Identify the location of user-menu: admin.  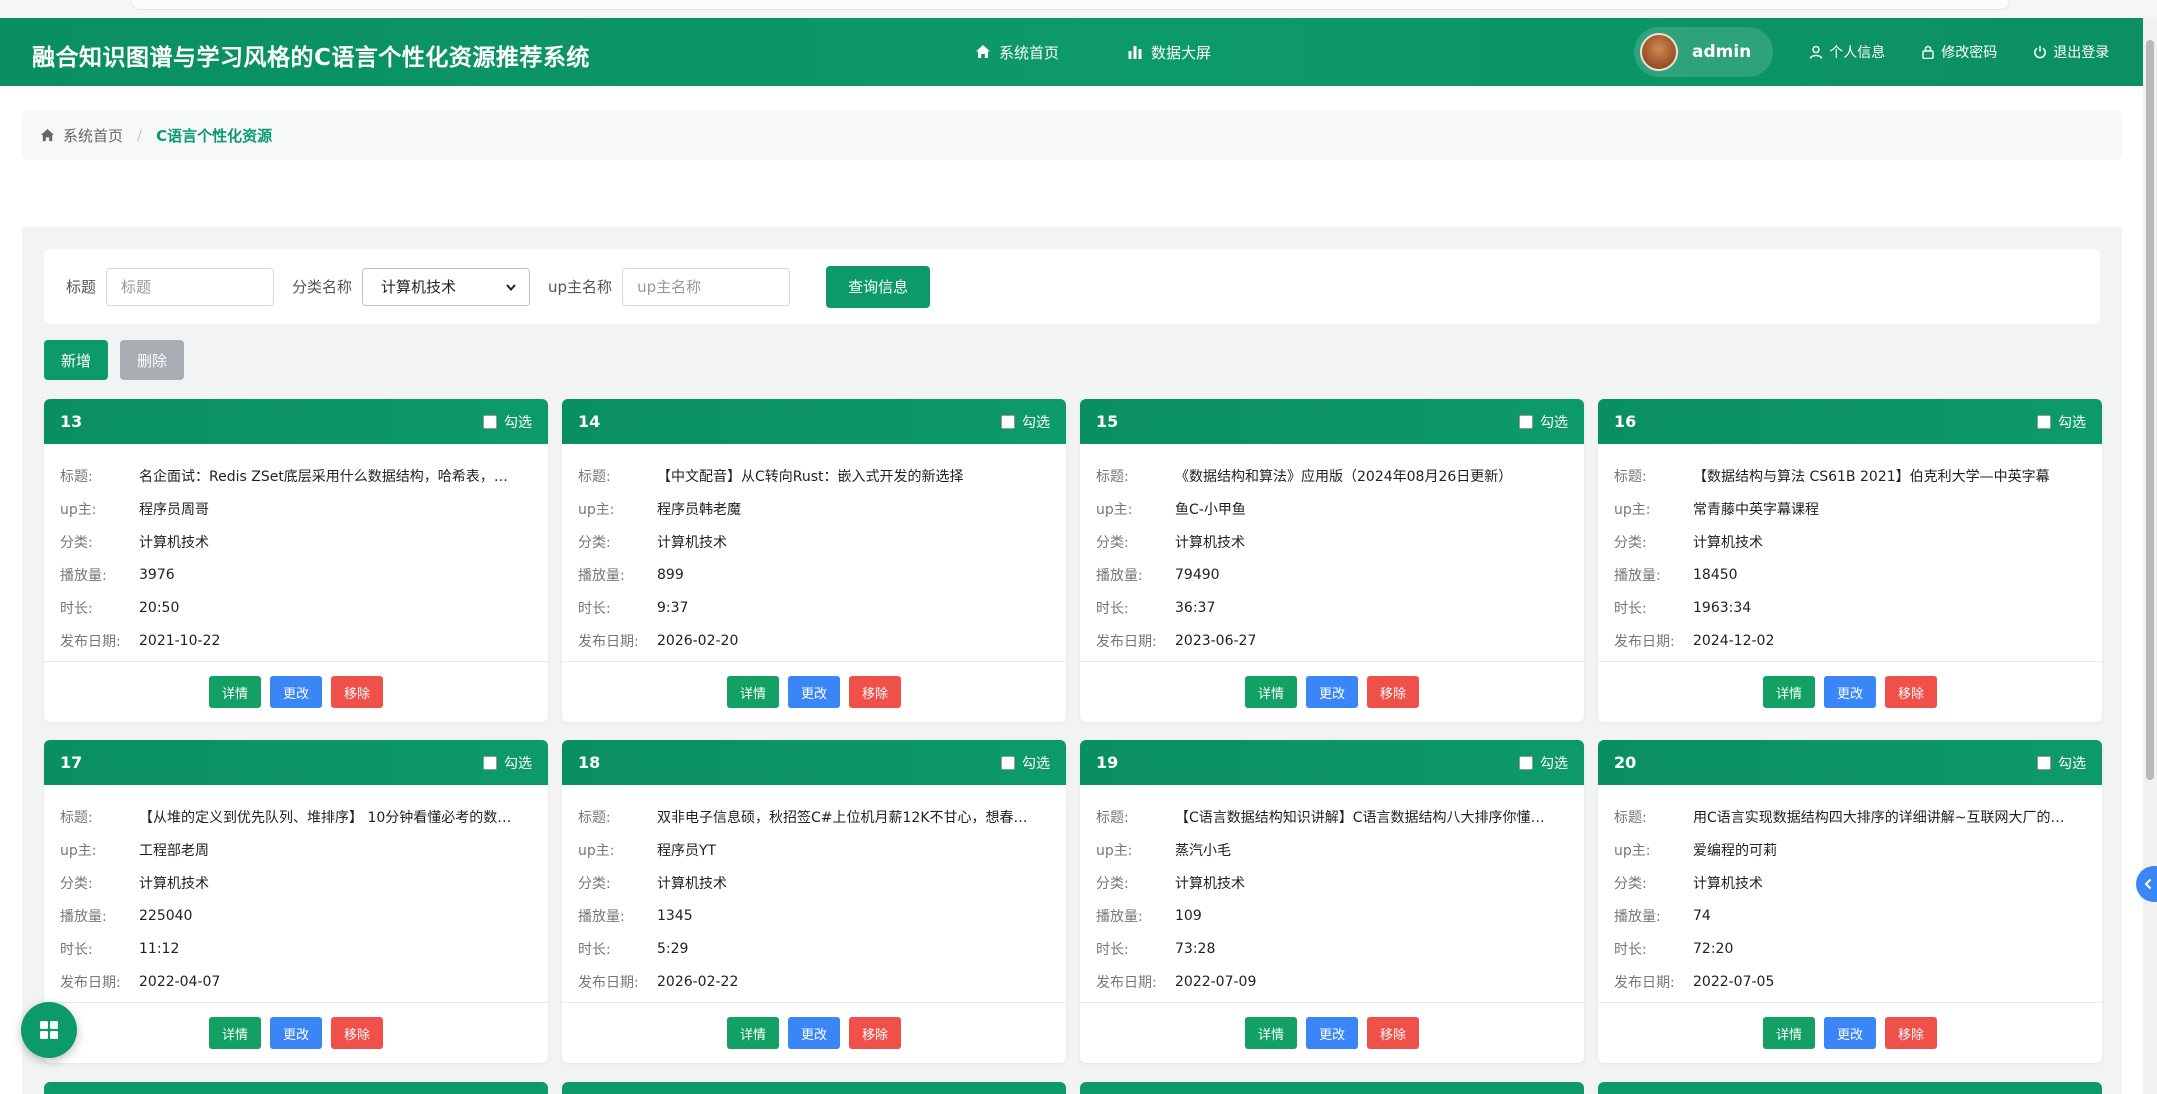
(1704, 52).